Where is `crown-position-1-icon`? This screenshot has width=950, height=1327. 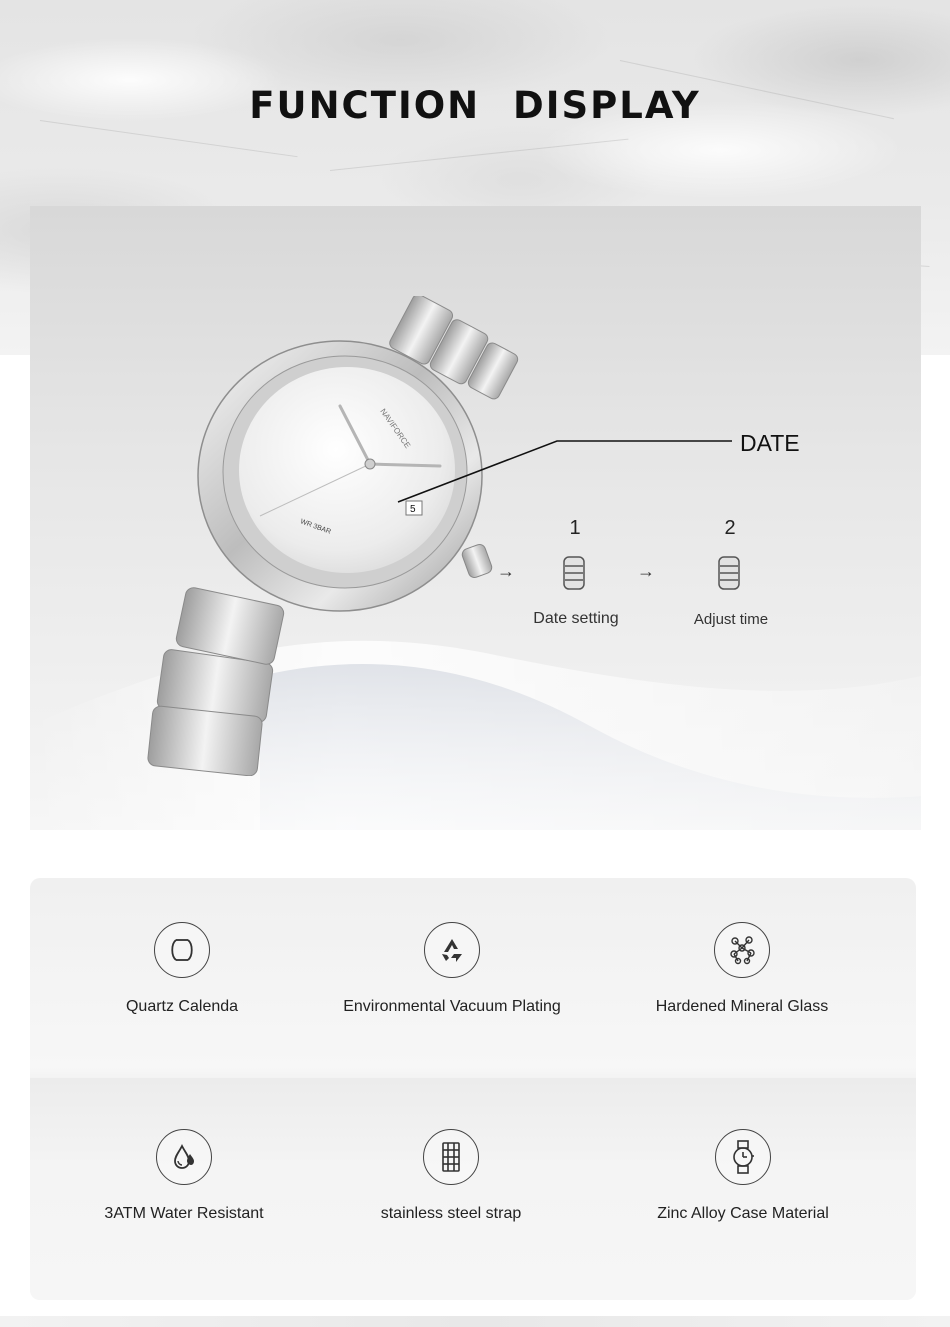 crown-position-1-icon is located at coordinates (574, 573).